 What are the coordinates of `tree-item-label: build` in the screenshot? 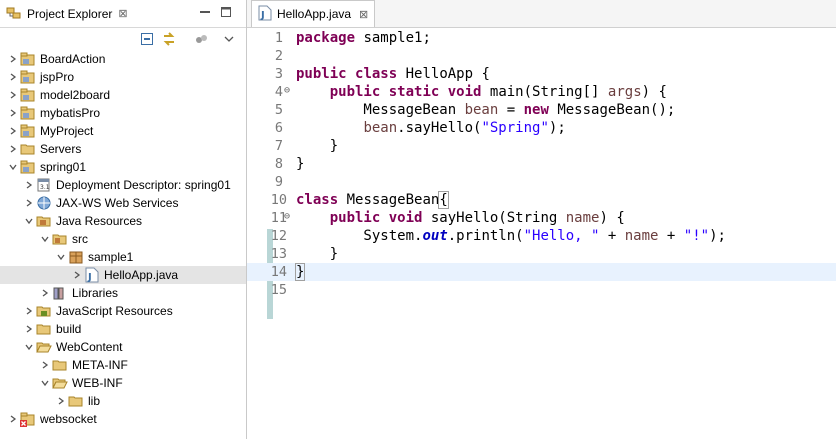 It's located at (69, 329).